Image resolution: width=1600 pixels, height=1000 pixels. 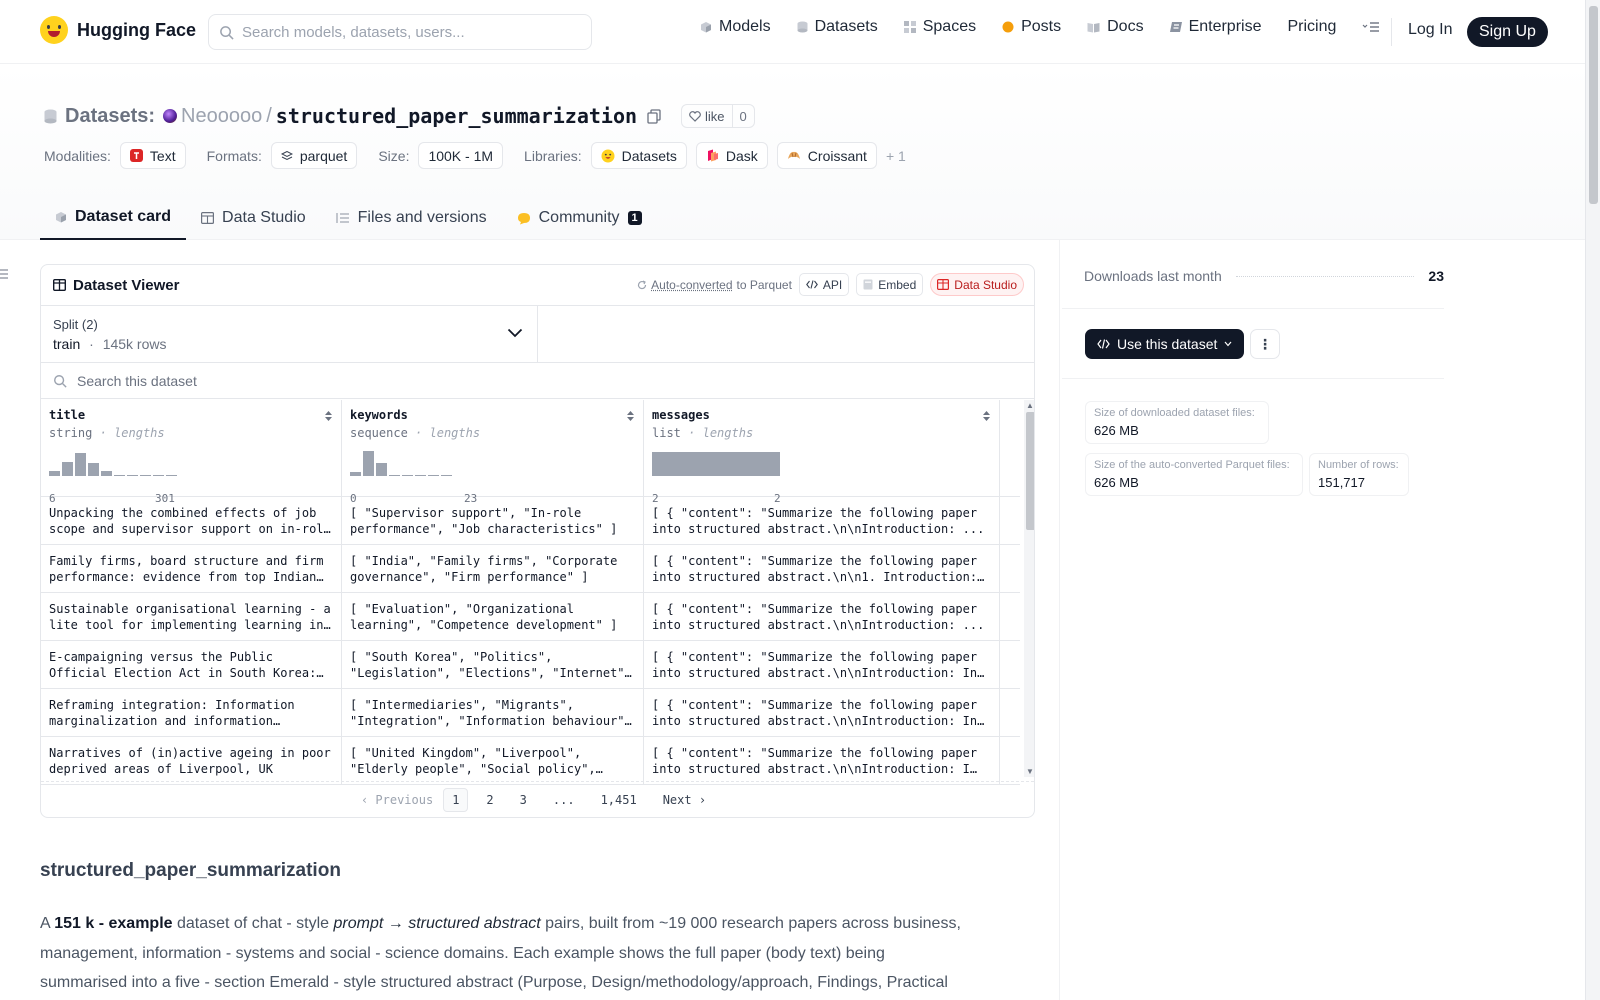 What do you see at coordinates (136, 155) in the screenshot?
I see `text-modality-icon` at bounding box center [136, 155].